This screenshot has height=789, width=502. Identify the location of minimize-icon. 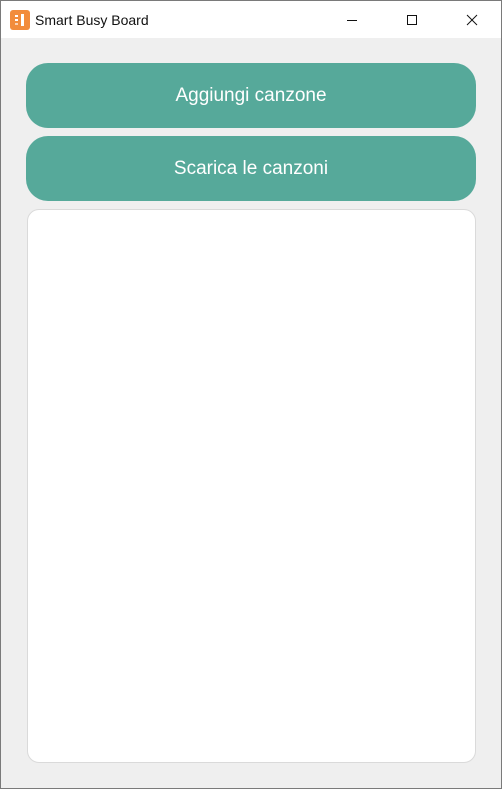
(352, 20).